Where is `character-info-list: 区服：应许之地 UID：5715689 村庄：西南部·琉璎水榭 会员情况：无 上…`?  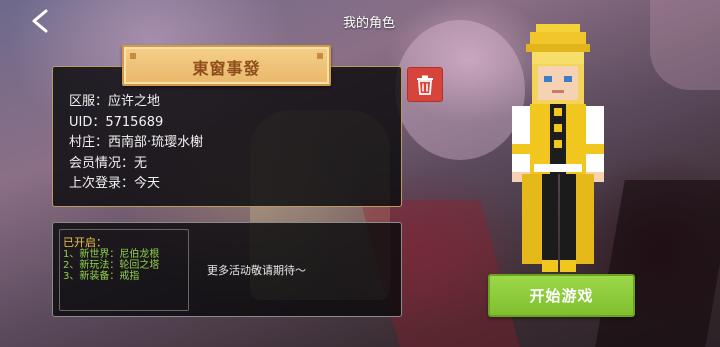
character-info-list: 区服：应许之地 UID：5715689 村庄：西南部·琉璎水榭 会员情况：无 上… is located at coordinates (136, 143).